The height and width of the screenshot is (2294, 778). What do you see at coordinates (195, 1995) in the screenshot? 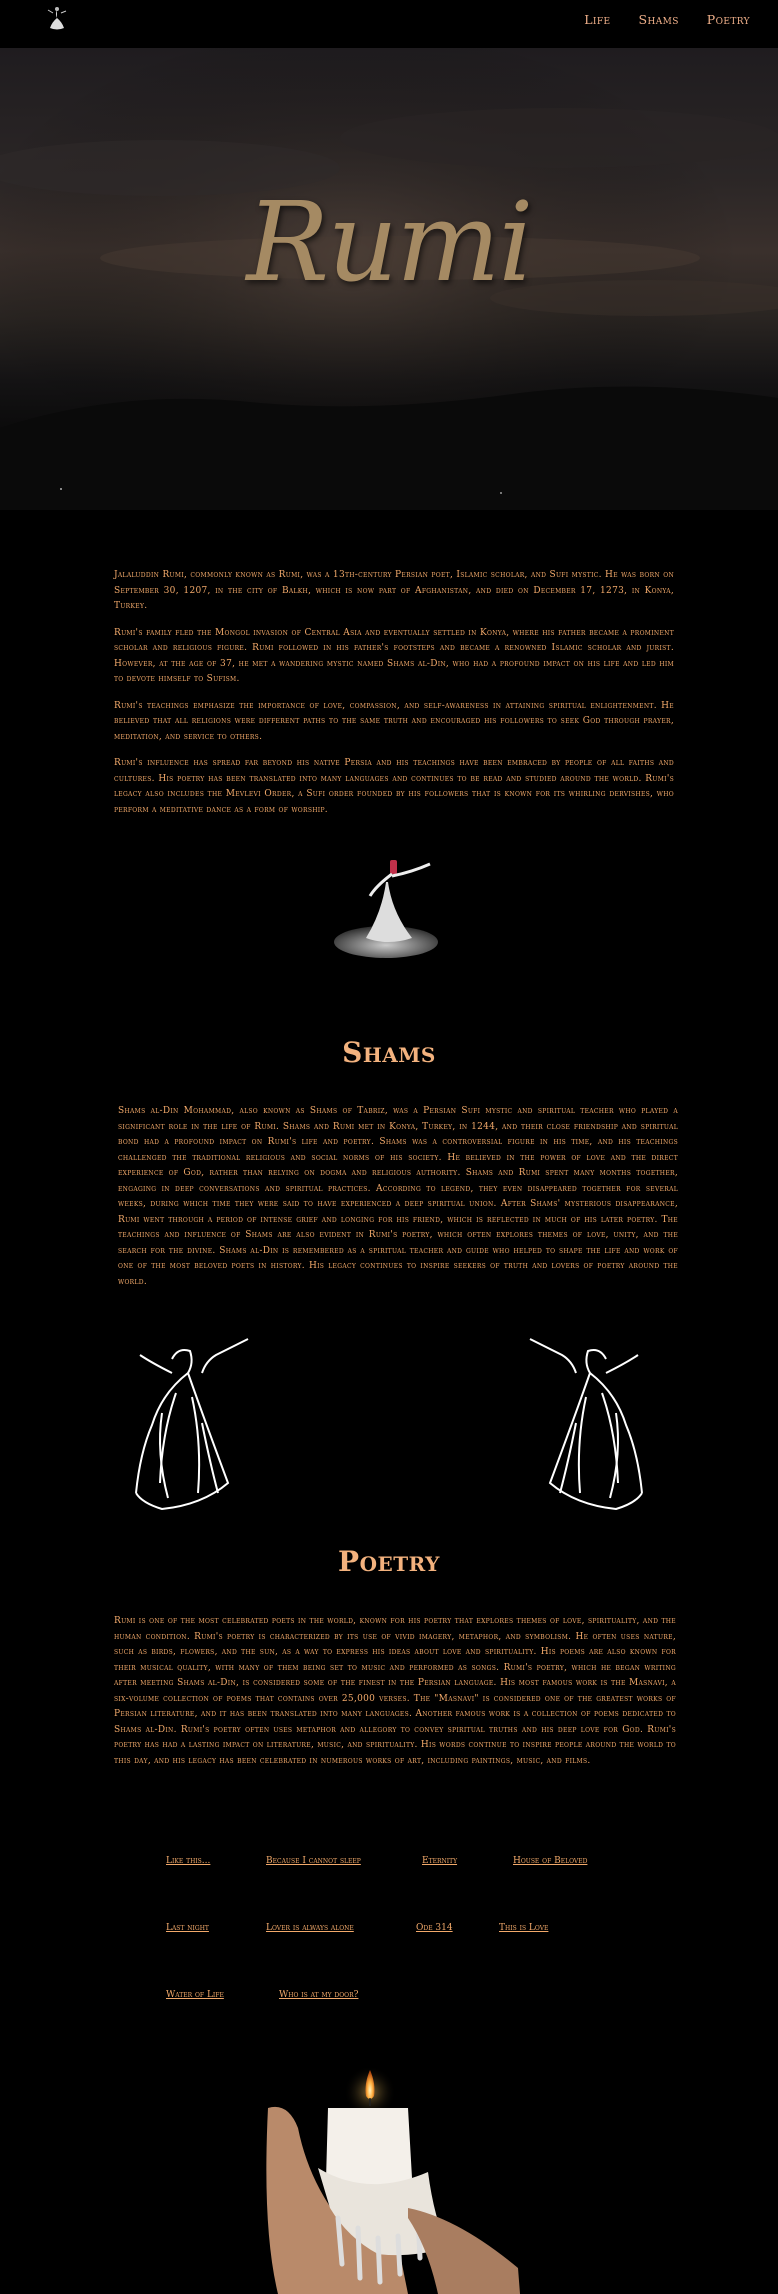
I see `poem-link: Water of Life` at bounding box center [195, 1995].